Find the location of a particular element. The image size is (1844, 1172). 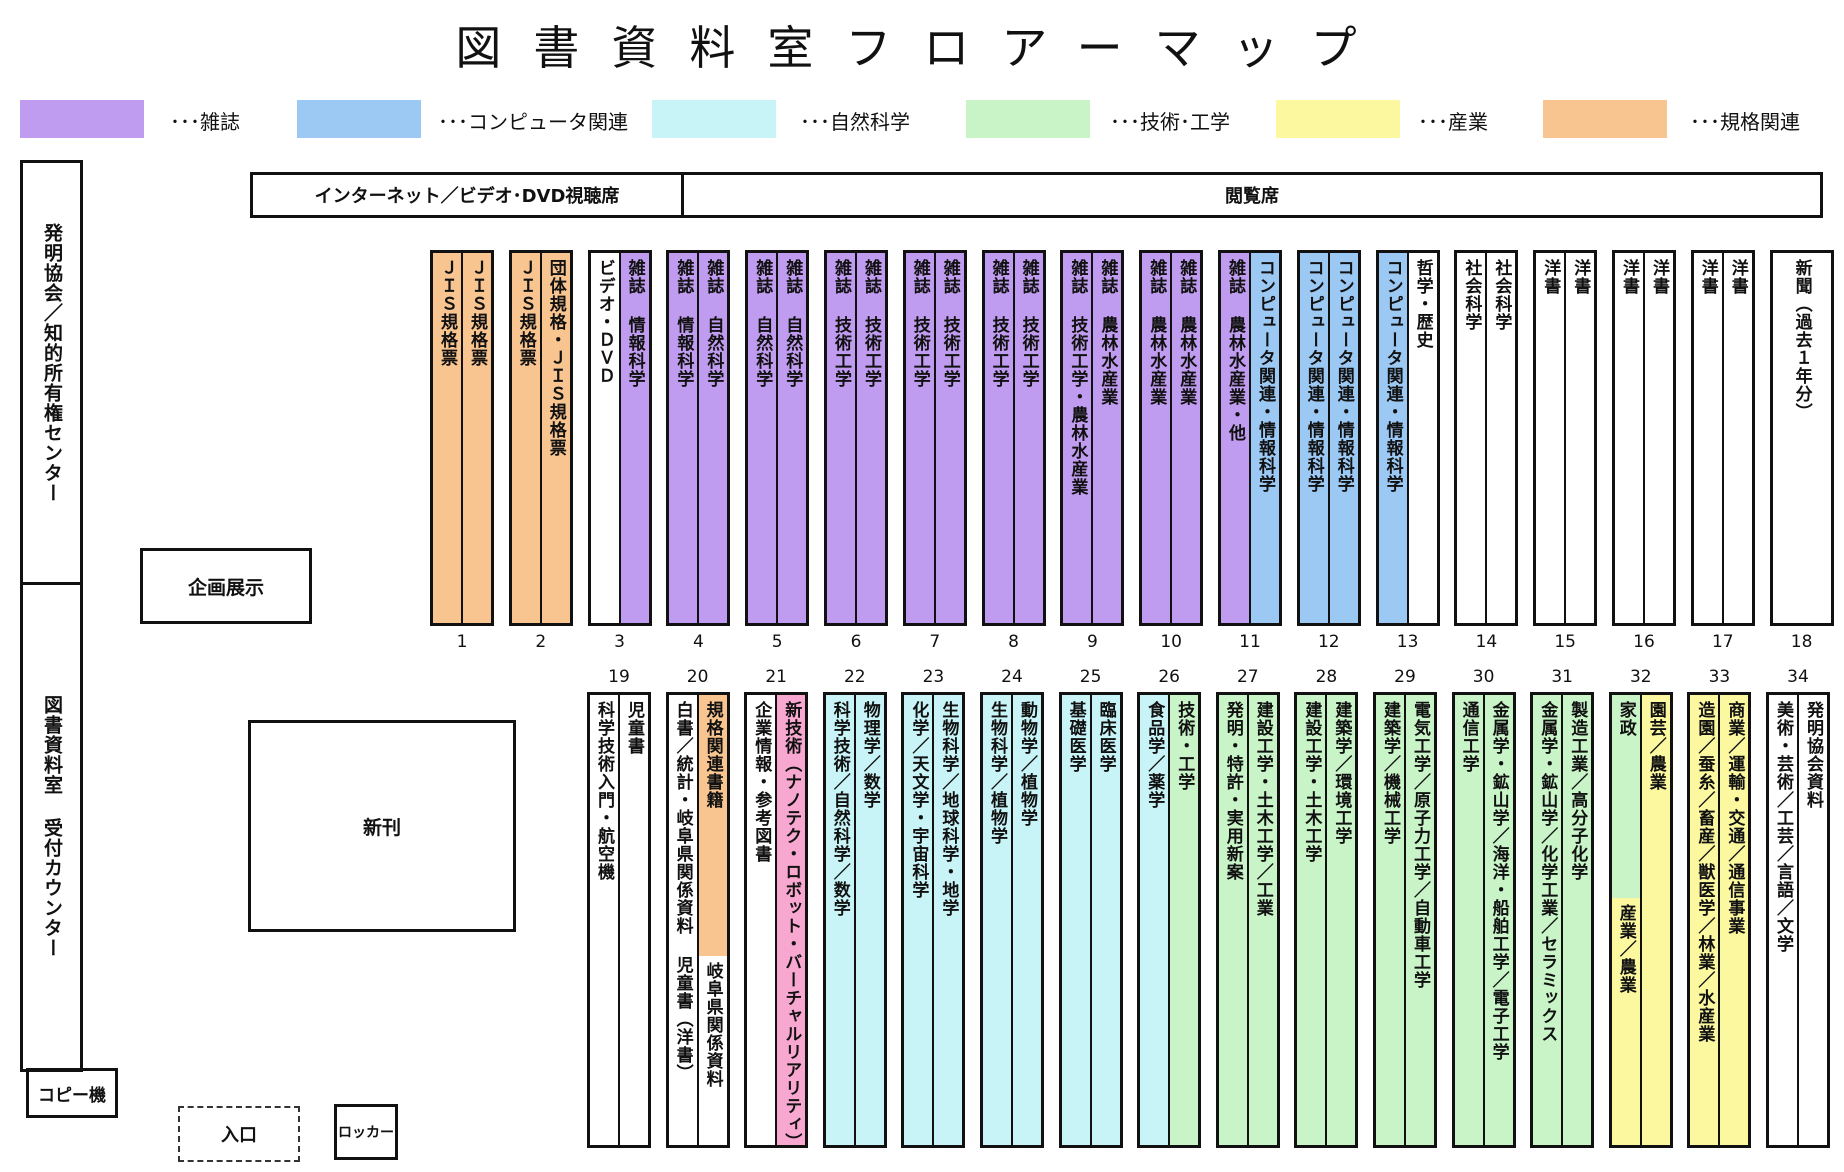

shelf-section: 造園／蚕糸／畜産／獣医学／林業／水産業 is located at coordinates (1705, 920).